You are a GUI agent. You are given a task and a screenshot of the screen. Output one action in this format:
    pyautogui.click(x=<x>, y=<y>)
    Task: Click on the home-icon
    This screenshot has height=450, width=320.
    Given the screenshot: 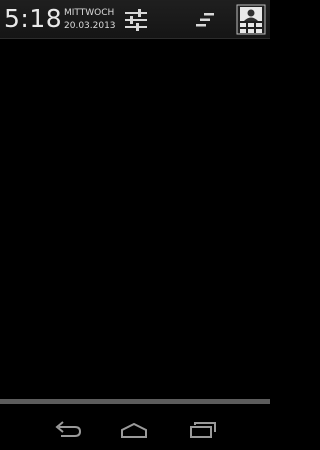 What is the action you would take?
    pyautogui.click(x=134, y=430)
    